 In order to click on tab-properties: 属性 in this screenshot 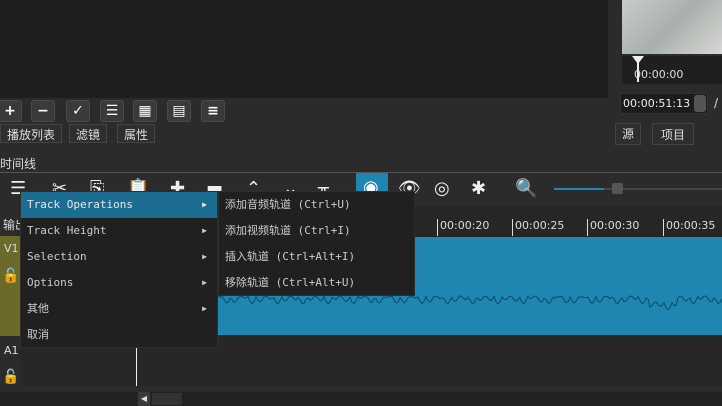, I will do `click(136, 133)`.